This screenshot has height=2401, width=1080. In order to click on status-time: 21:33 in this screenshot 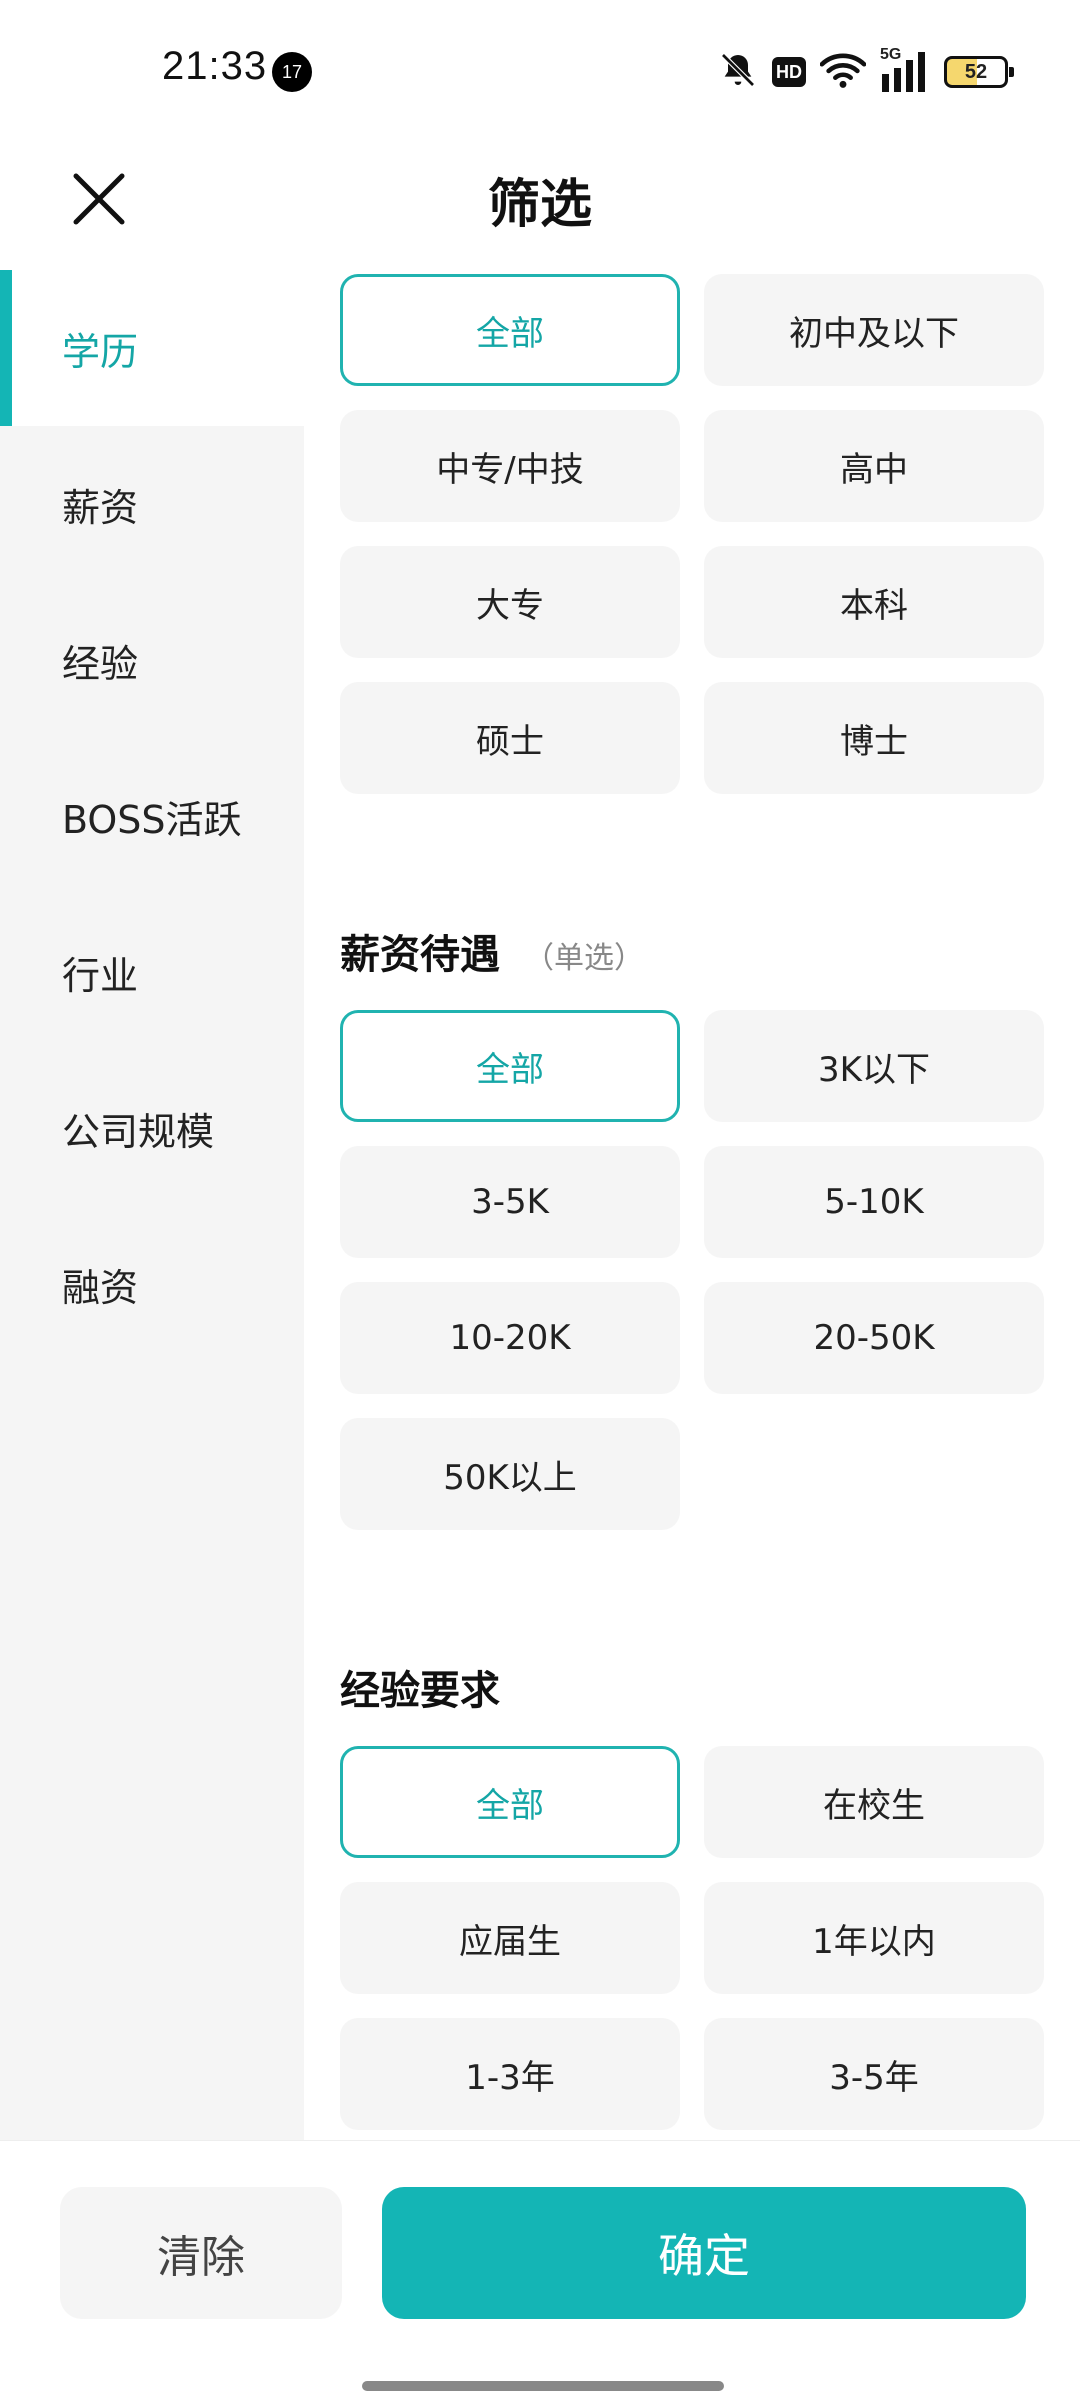, I will do `click(215, 66)`.